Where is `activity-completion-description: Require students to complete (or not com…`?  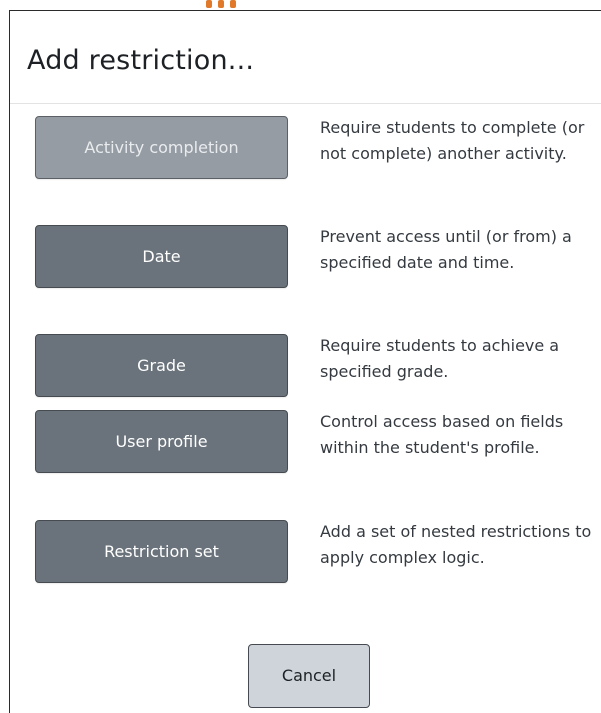
activity-completion-description: Require students to complete (or not com… is located at coordinates (452, 140).